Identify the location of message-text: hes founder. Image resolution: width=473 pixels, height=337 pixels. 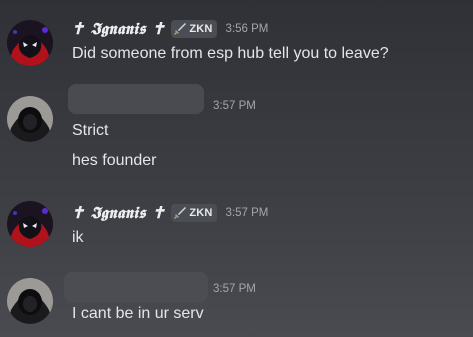
(114, 160).